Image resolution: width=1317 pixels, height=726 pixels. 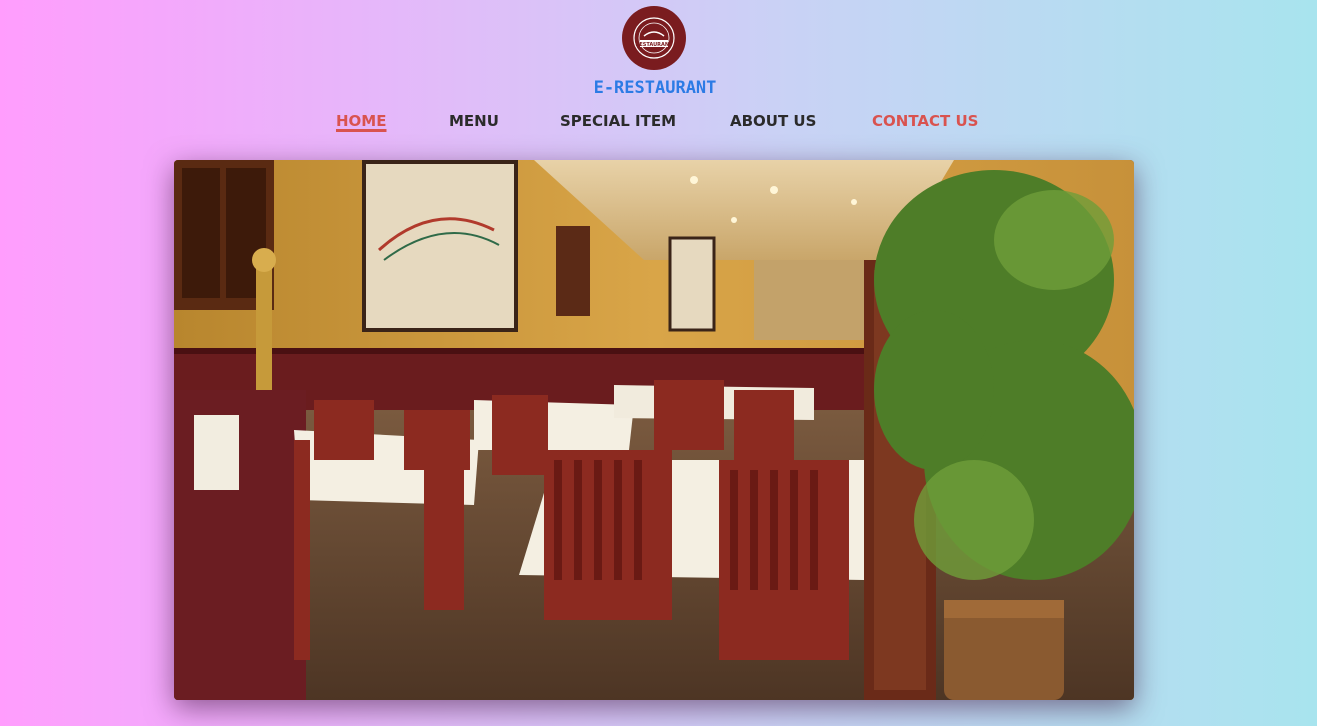 What do you see at coordinates (773, 121) in the screenshot?
I see `nav-about-us: ABOUT US` at bounding box center [773, 121].